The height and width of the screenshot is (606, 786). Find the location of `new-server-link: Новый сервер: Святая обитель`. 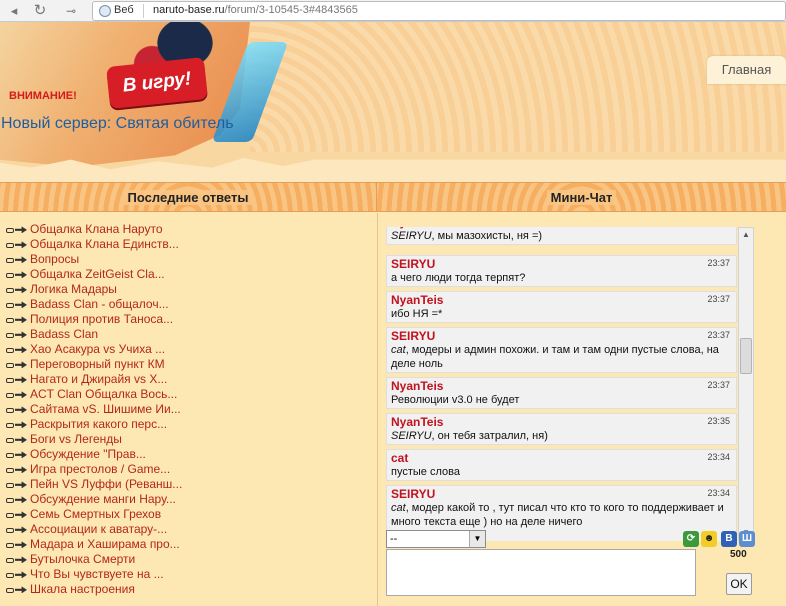

new-server-link: Новый сервер: Святая обитель is located at coordinates (117, 124).